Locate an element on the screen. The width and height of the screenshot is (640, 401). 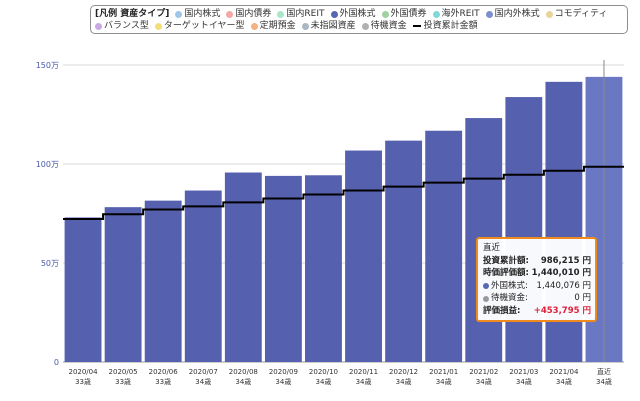
tooltip-row: 投資累計額: 986,215 円 is located at coordinates (537, 261).